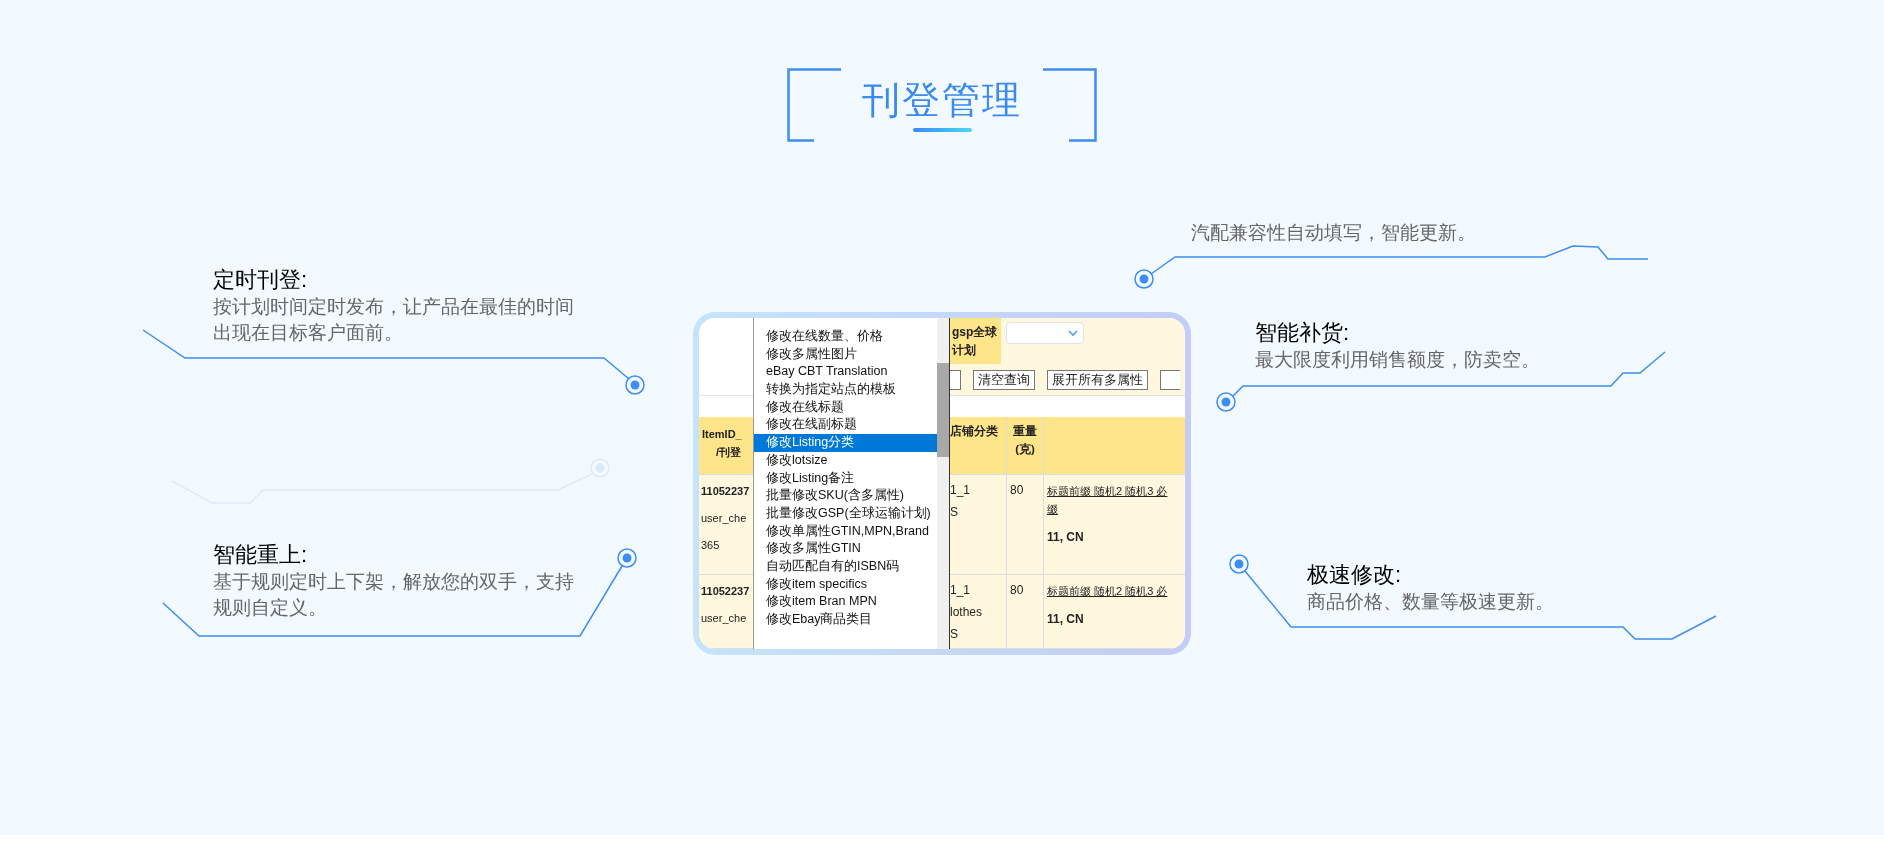  Describe the element at coordinates (261, 280) in the screenshot. I see `feature-title: 定时刊登:` at that location.